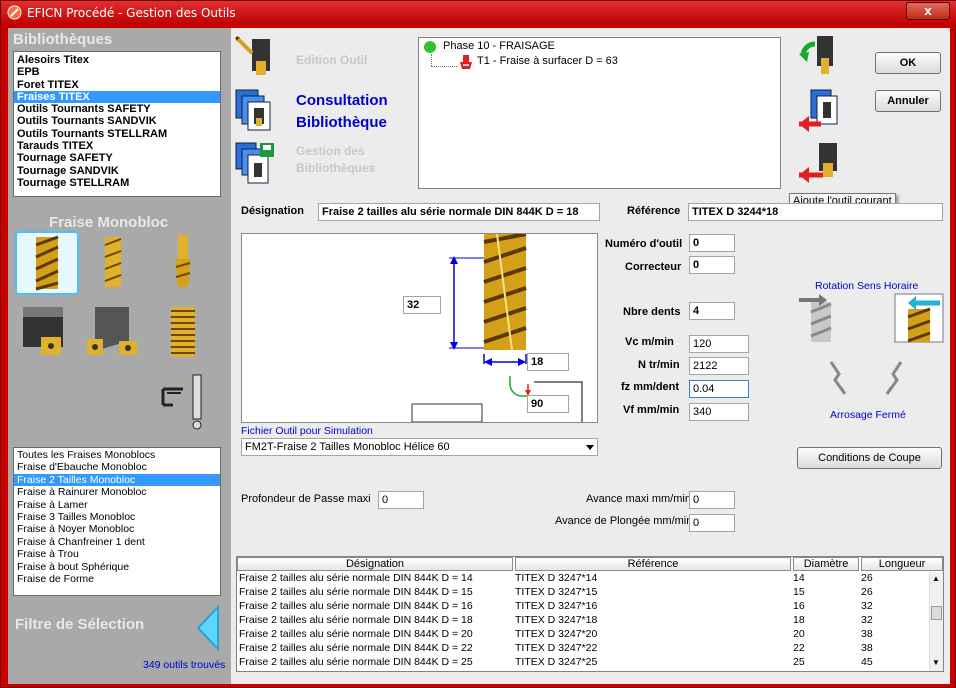  I want to click on vf-field: 340, so click(719, 412).